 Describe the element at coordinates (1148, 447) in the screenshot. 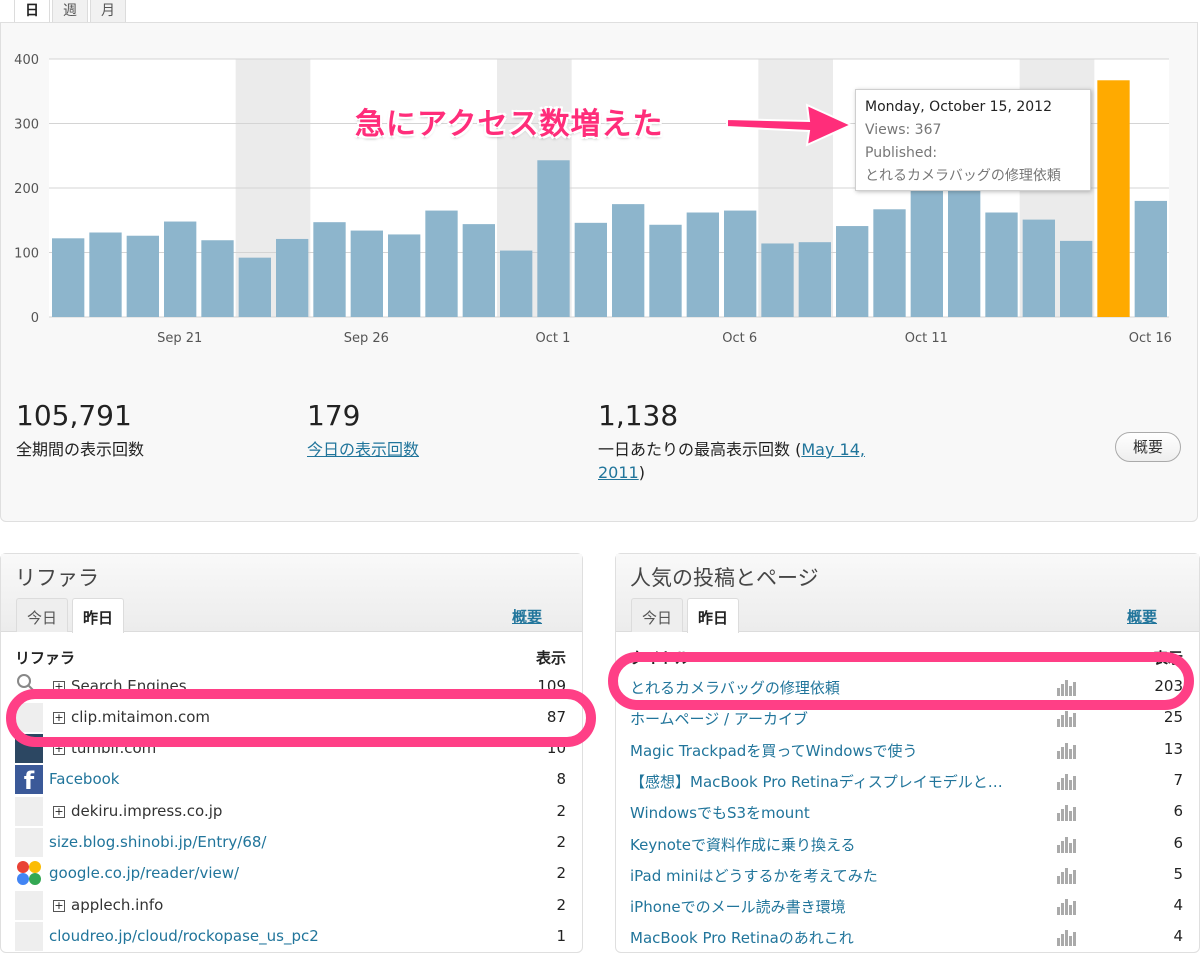

I see `overview-button: 概要` at that location.